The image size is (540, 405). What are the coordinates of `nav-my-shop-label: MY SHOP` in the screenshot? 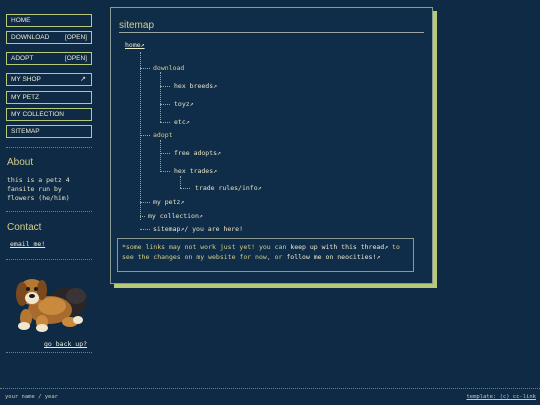 It's located at (26, 79).